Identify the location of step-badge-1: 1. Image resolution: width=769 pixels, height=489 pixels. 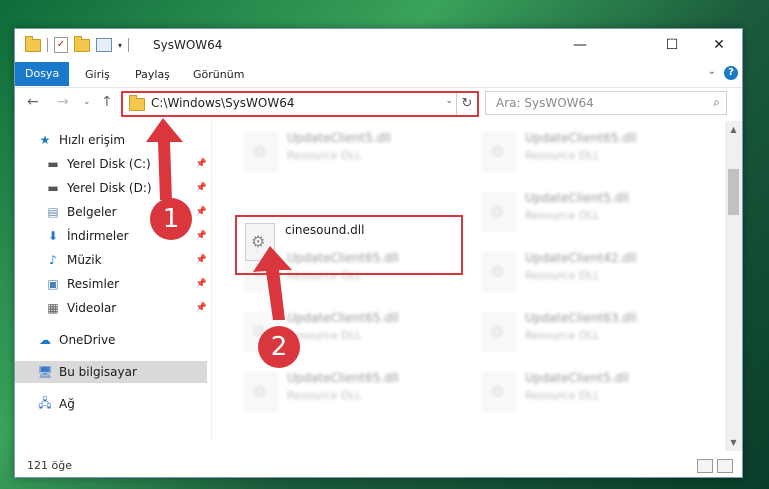
(171, 219).